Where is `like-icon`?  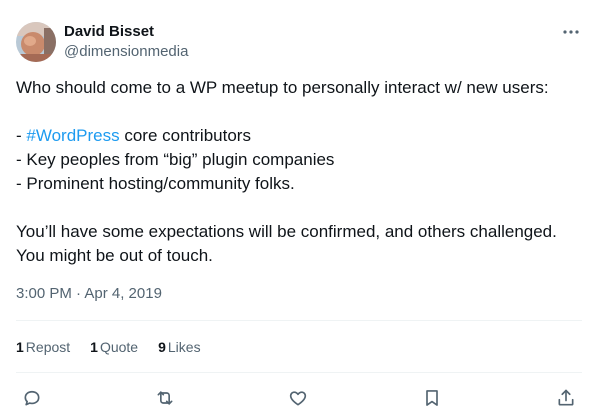
like-icon is located at coordinates (298, 398).